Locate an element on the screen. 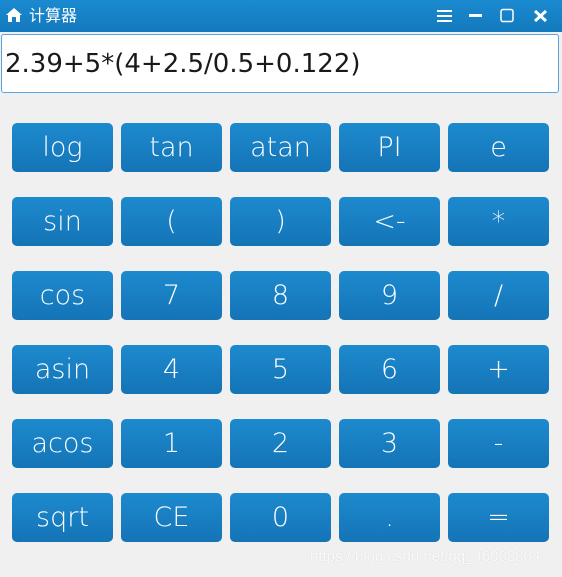 This screenshot has width=562, height=577. key-minus-button: - is located at coordinates (498, 443).